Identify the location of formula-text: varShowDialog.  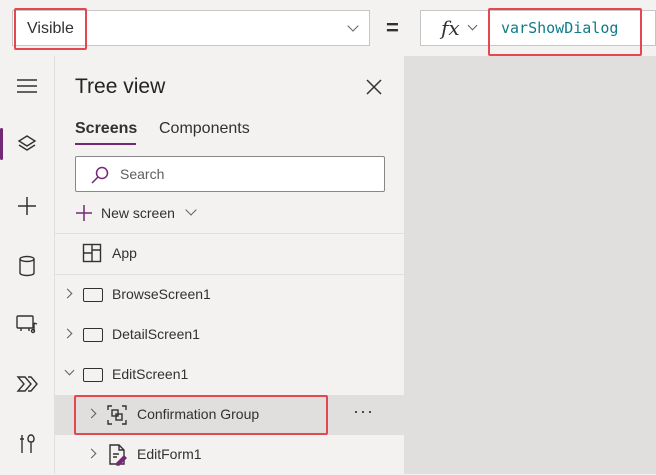
(559, 28).